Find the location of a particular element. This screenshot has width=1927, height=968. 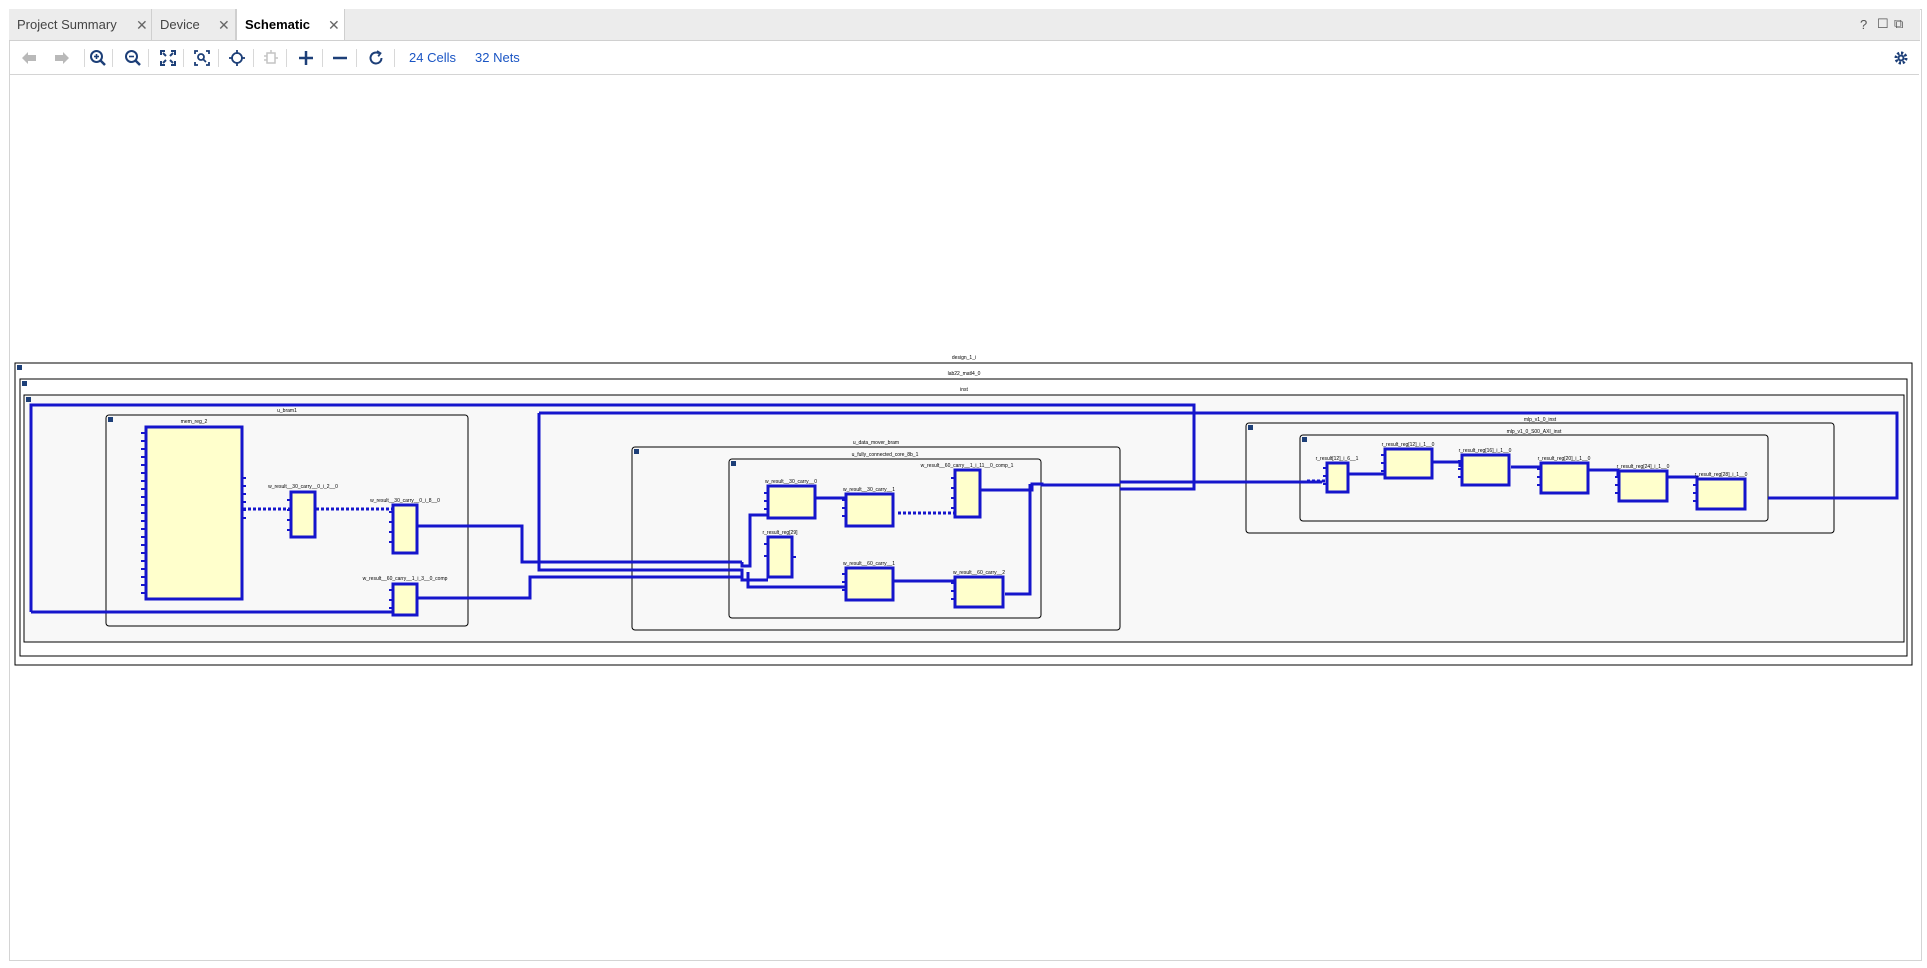

forward-icon is located at coordinates (62, 58).